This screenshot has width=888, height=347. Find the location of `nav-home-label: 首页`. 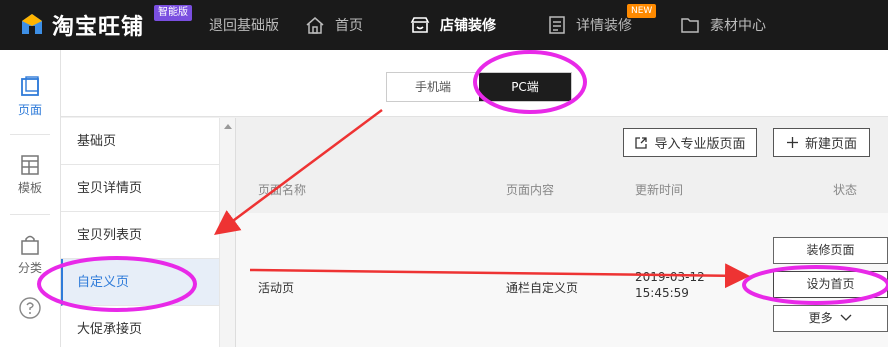

nav-home-label: 首页 is located at coordinates (349, 26).